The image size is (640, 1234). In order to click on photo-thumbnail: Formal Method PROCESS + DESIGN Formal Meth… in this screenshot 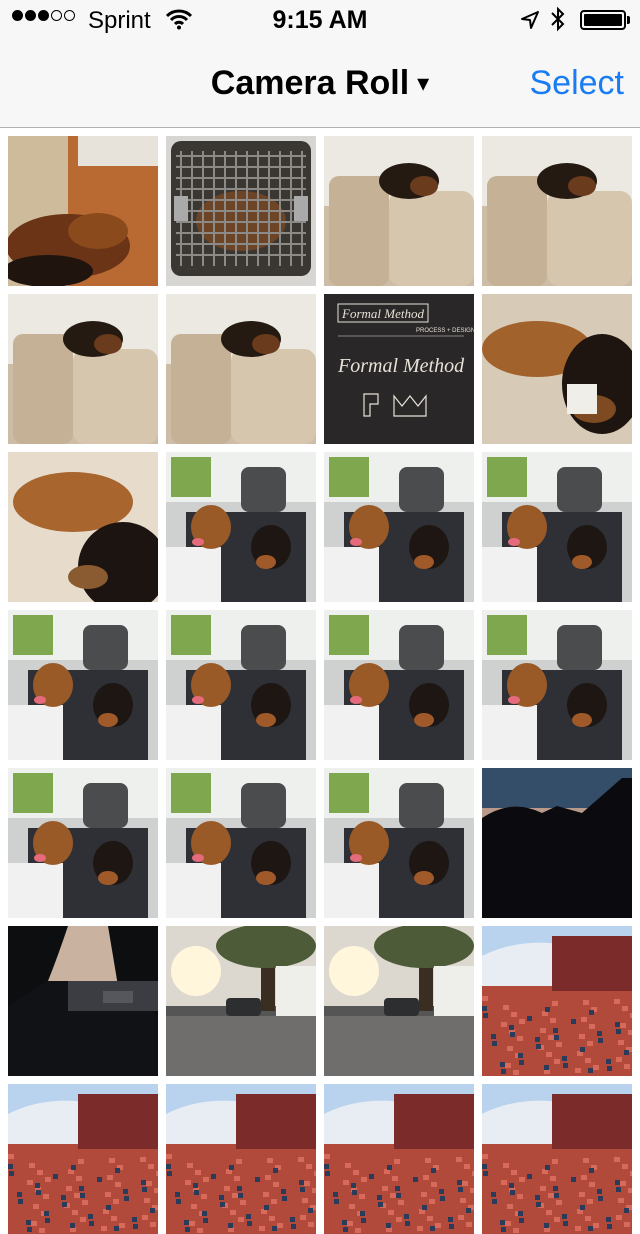, I will do `click(399, 369)`.